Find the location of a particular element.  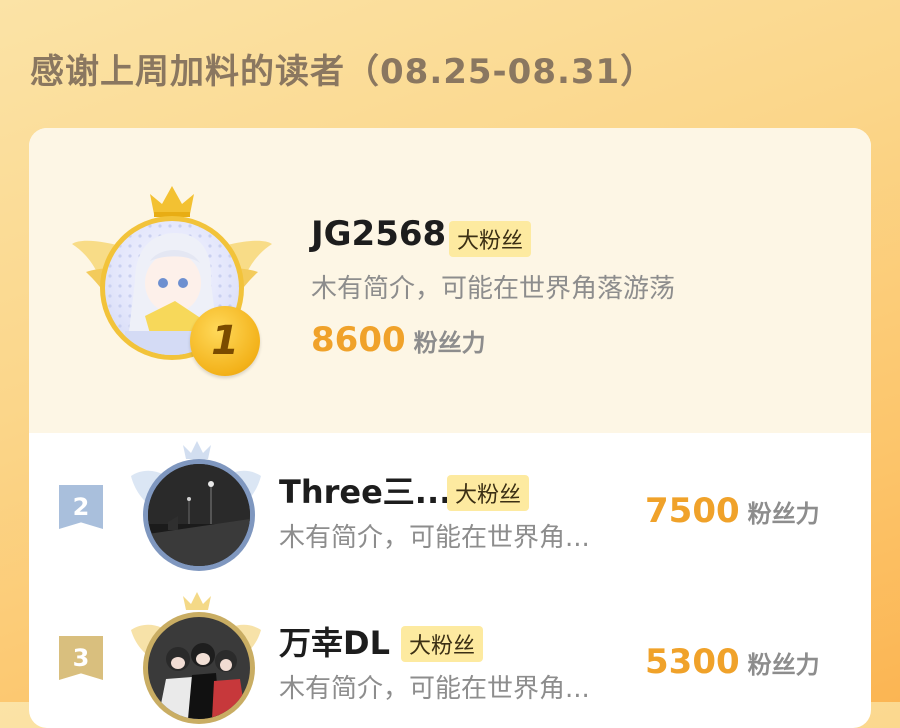

rank-medal: 1 is located at coordinates (225, 341).